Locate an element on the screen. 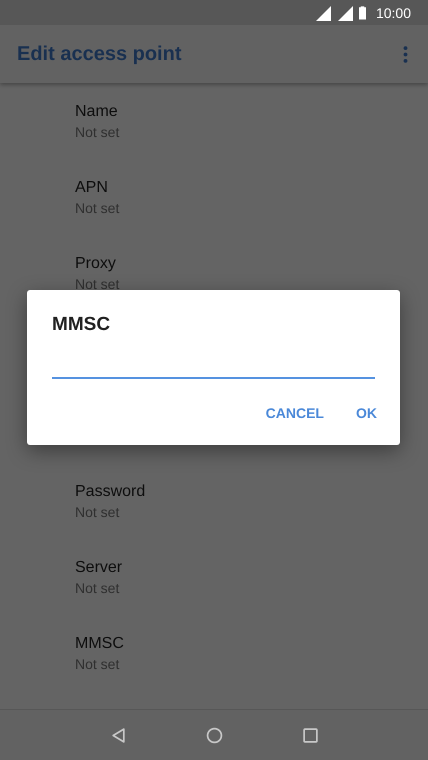  clock: 10:00 is located at coordinates (393, 12).